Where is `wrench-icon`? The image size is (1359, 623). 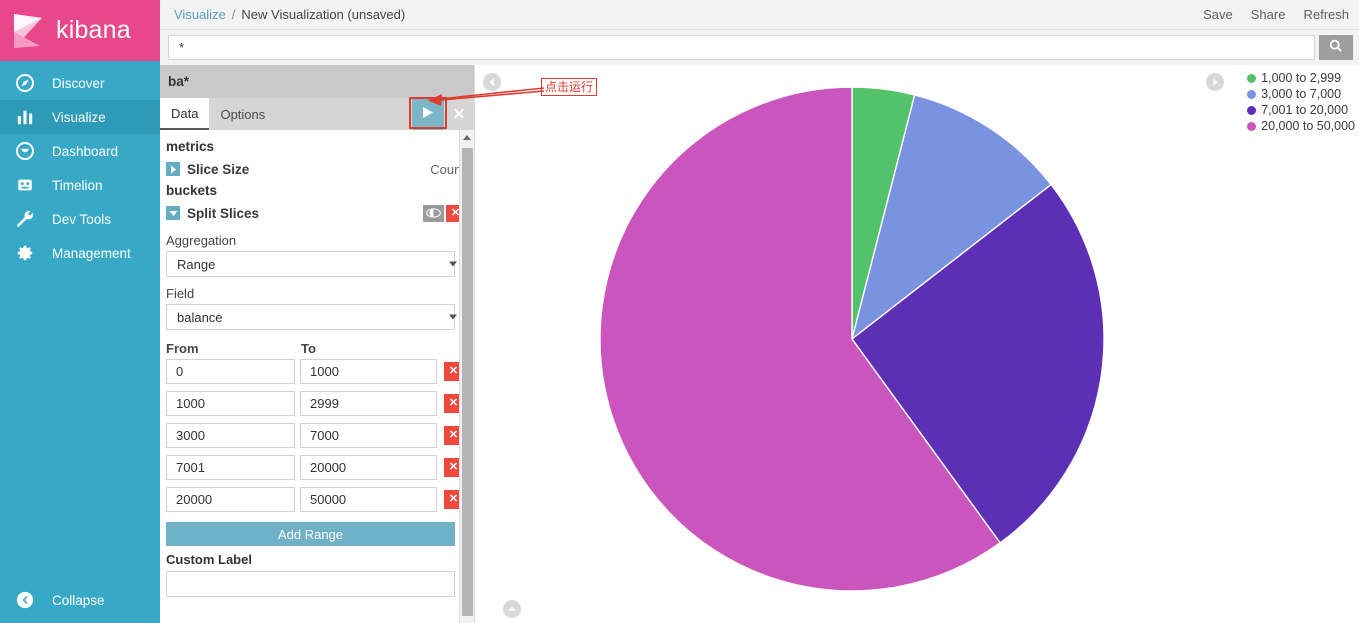 wrench-icon is located at coordinates (25, 219).